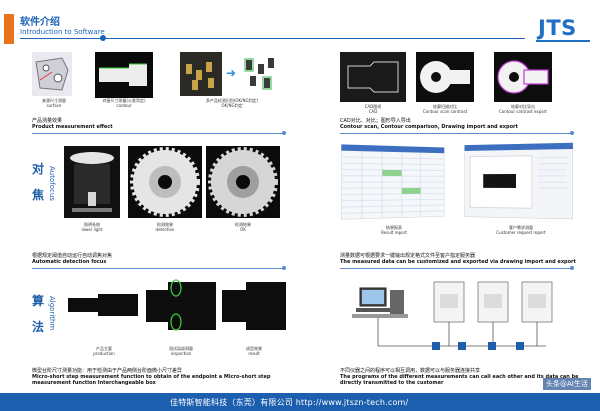  I want to click on image-gear-result, so click(243, 182).